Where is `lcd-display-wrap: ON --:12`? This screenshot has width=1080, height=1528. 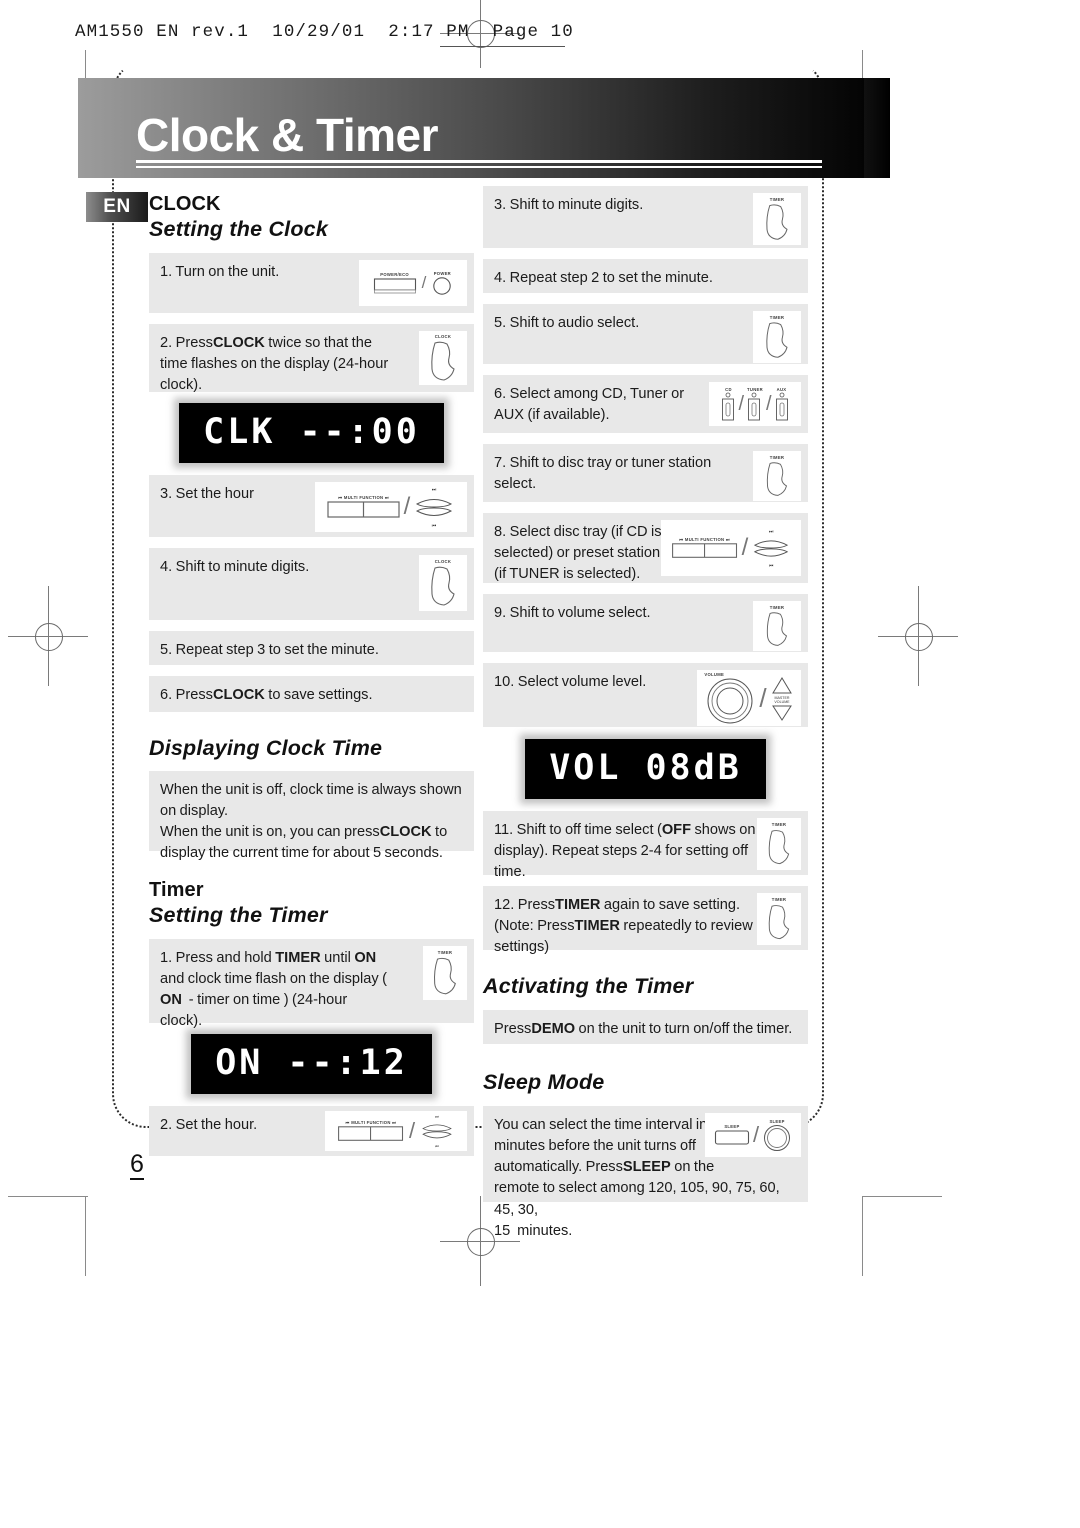
lcd-display-wrap: ON --:12 is located at coordinates (311, 1064).